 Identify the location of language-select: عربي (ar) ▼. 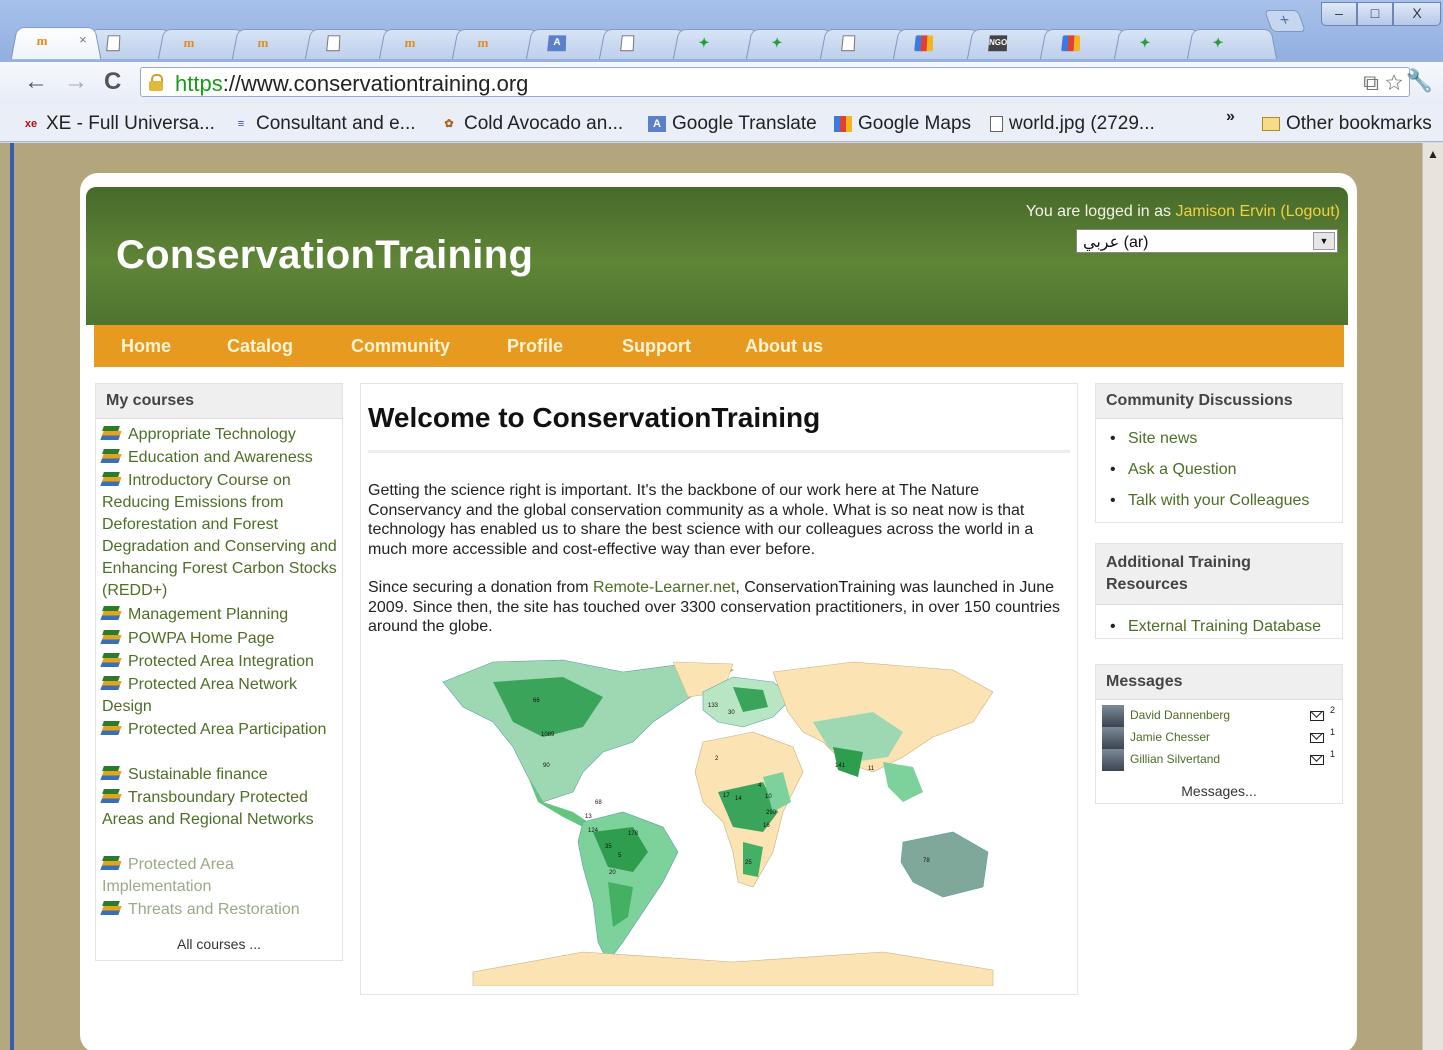
(1207, 241).